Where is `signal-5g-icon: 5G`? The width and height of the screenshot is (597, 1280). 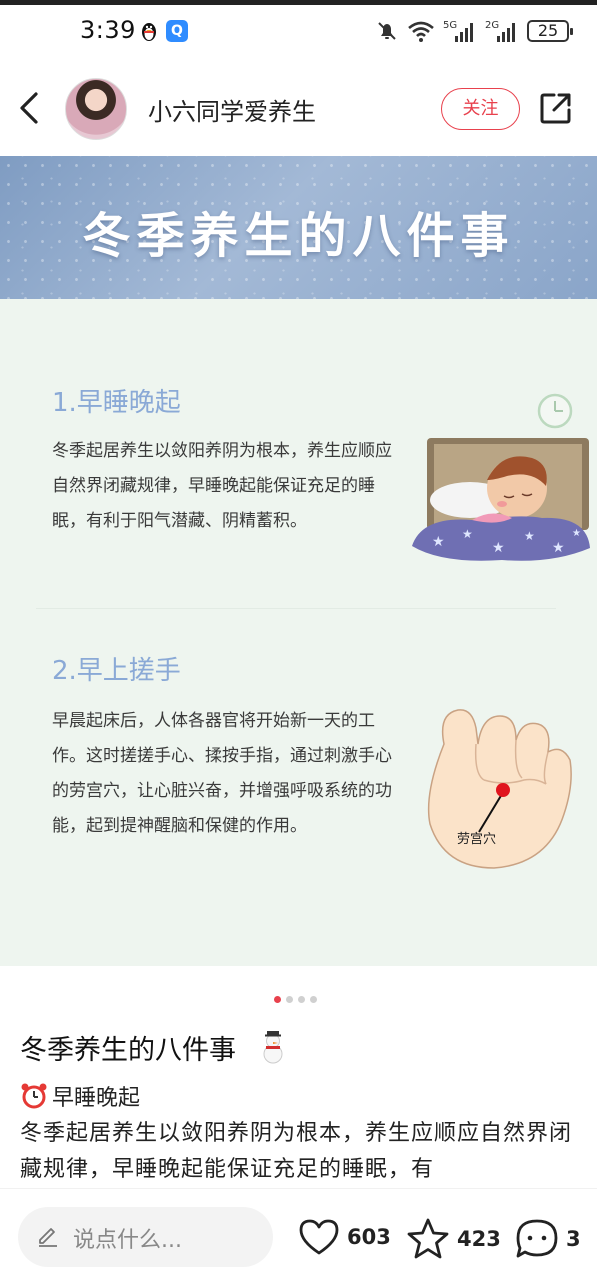
signal-5g-icon: 5G is located at coordinates (458, 31).